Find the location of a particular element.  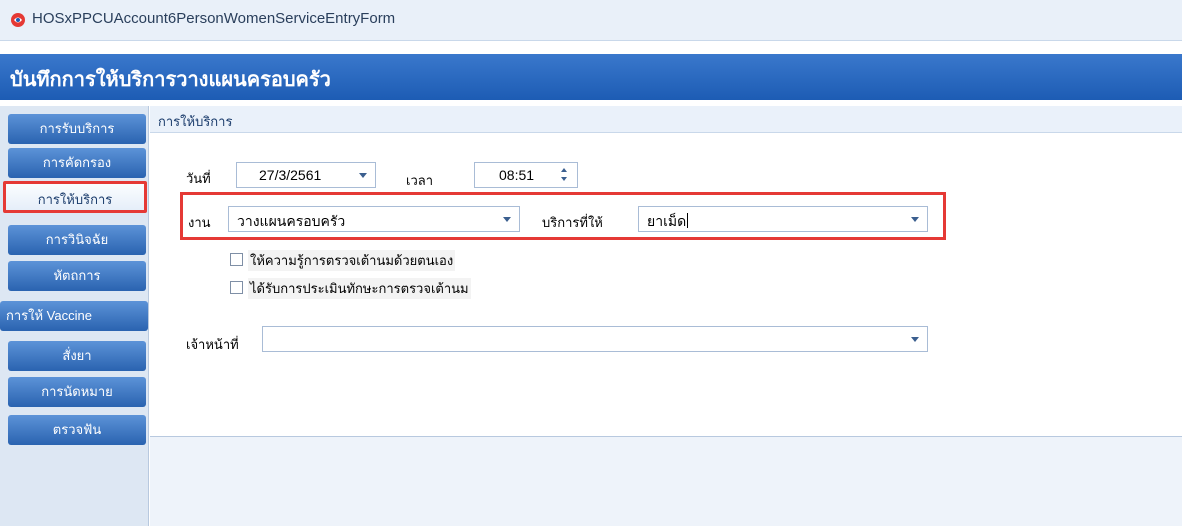

task-select: วางแผนครอบครัว is located at coordinates (374, 219).